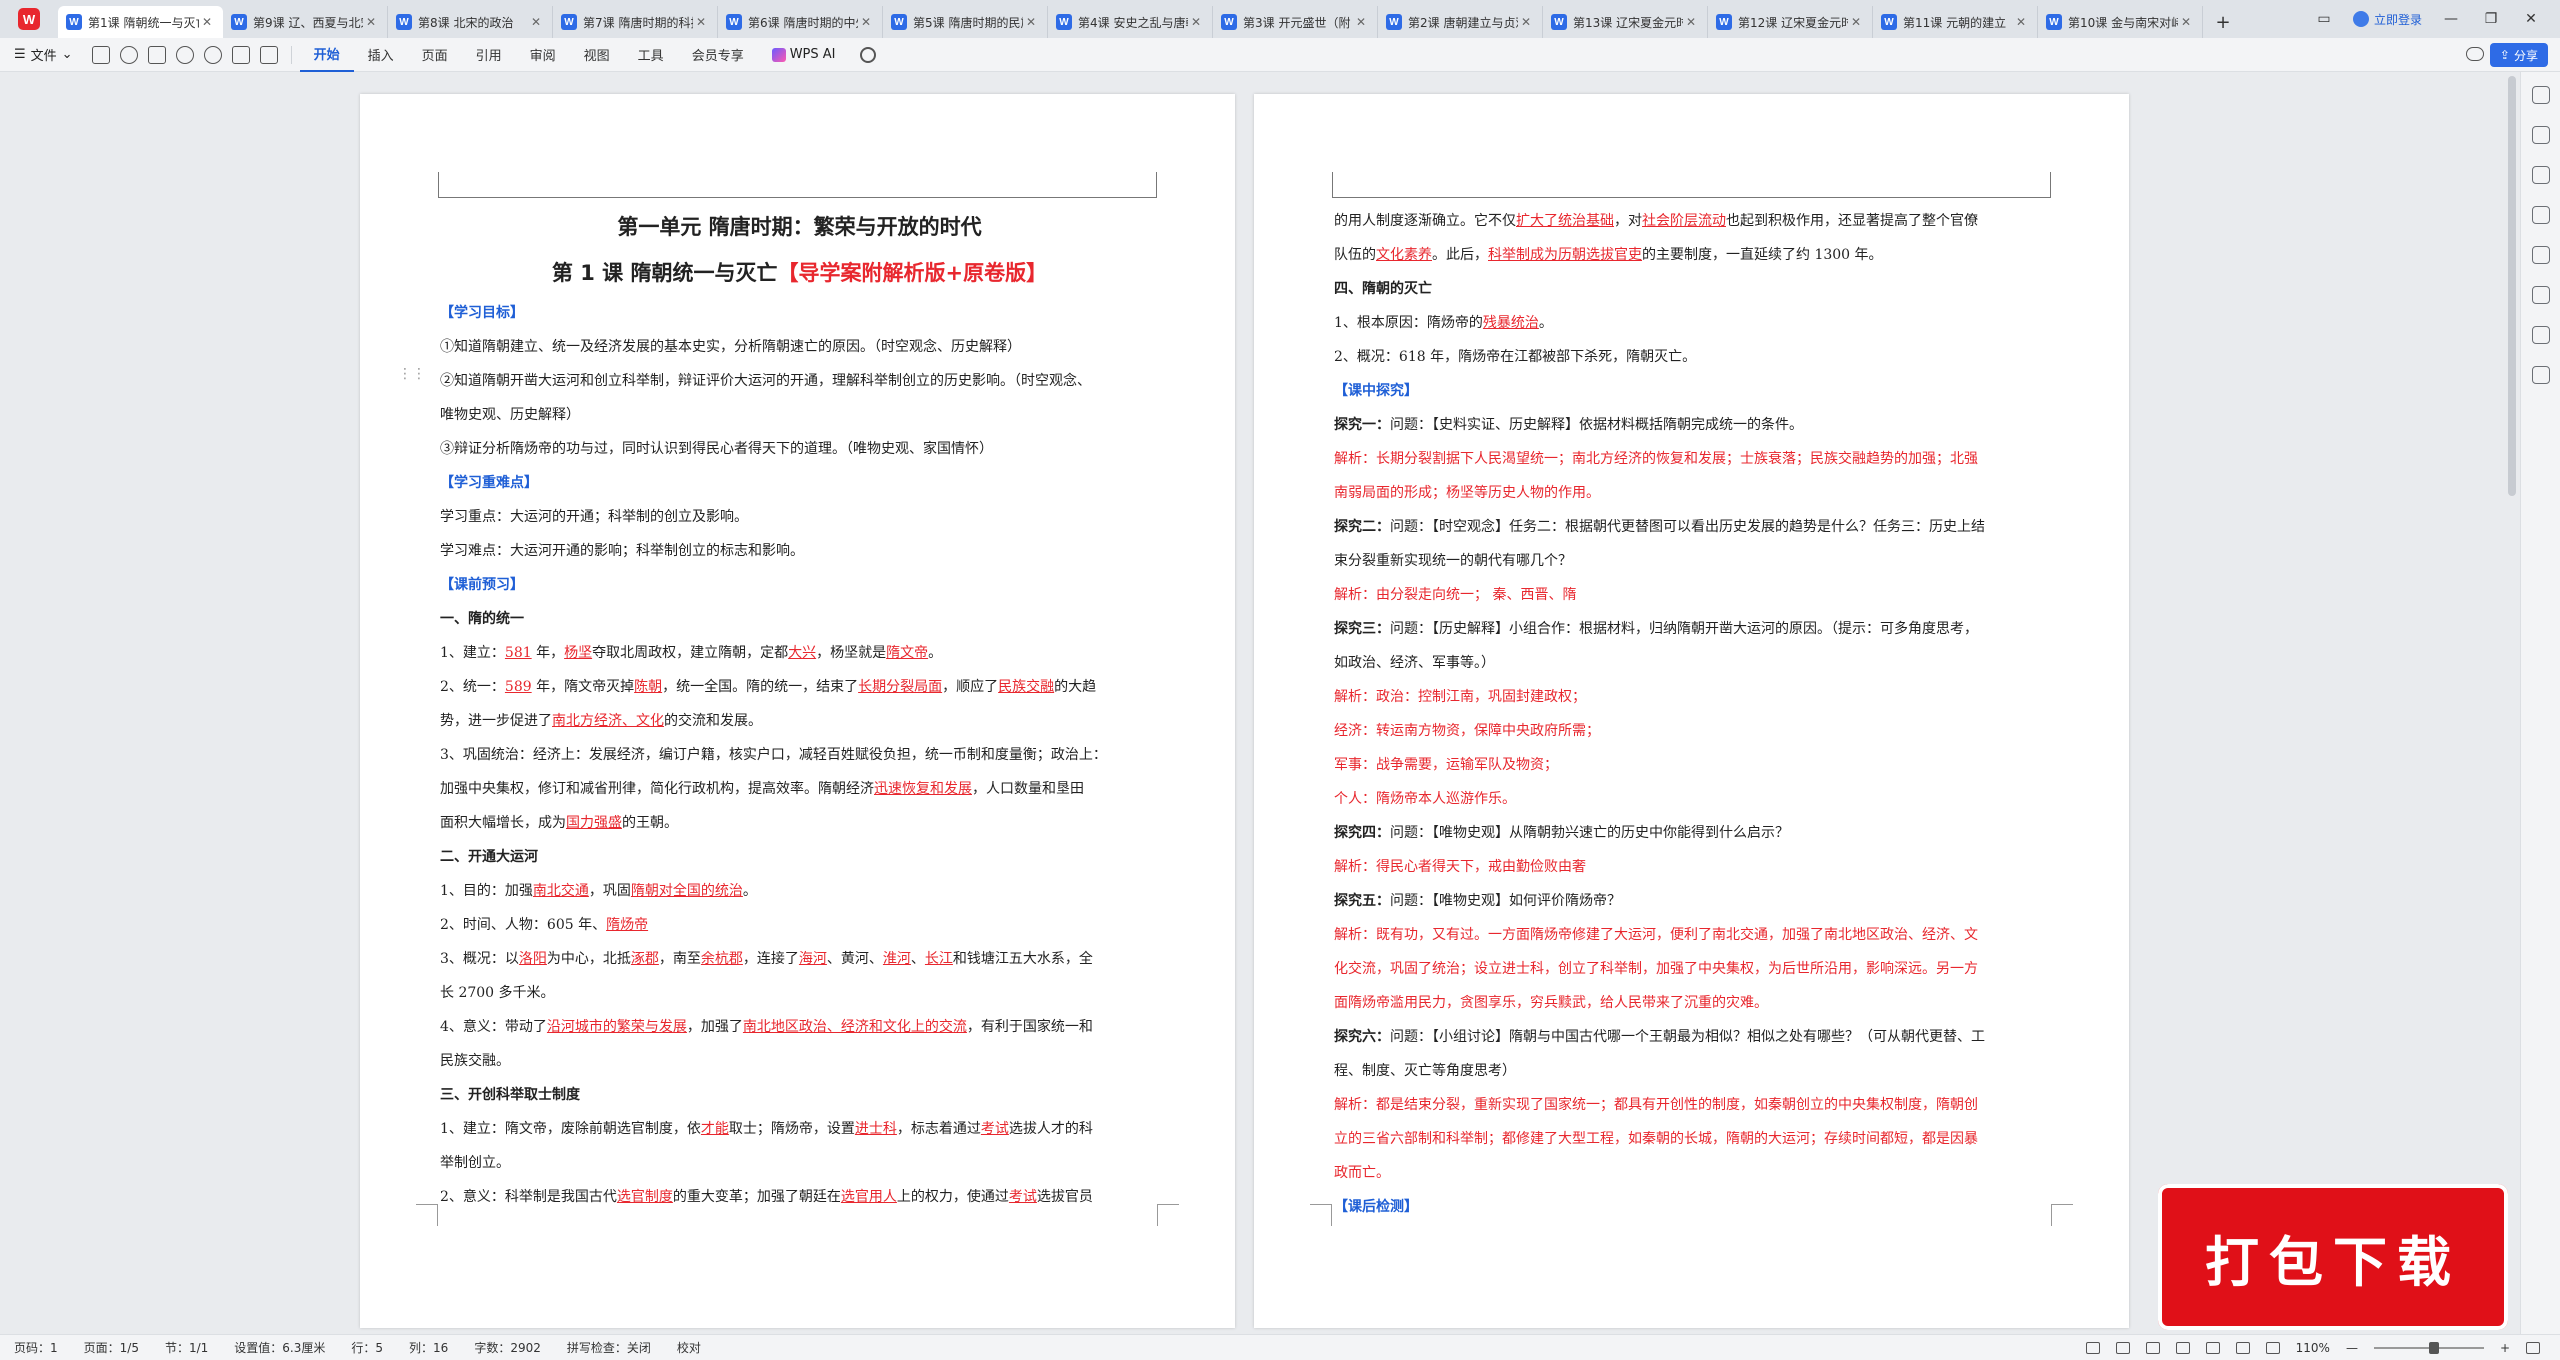 This screenshot has width=2560, height=1360. I want to click on print-icon, so click(156, 54).